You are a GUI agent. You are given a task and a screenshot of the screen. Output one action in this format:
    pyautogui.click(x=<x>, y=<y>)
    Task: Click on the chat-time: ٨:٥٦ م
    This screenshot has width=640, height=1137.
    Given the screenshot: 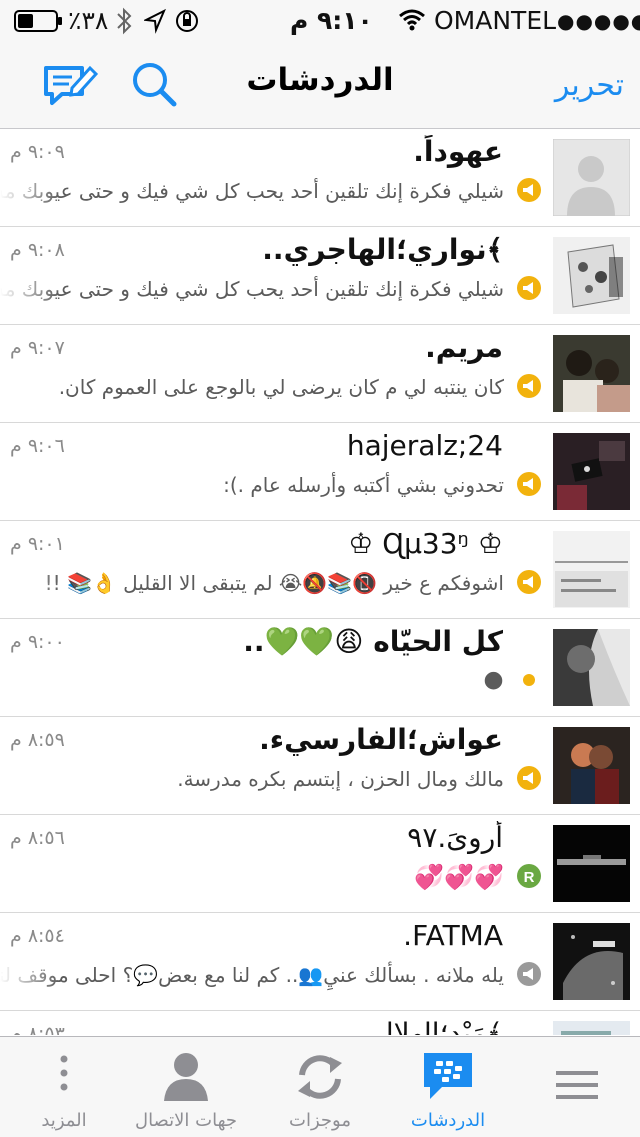 What is the action you would take?
    pyautogui.click(x=37, y=838)
    